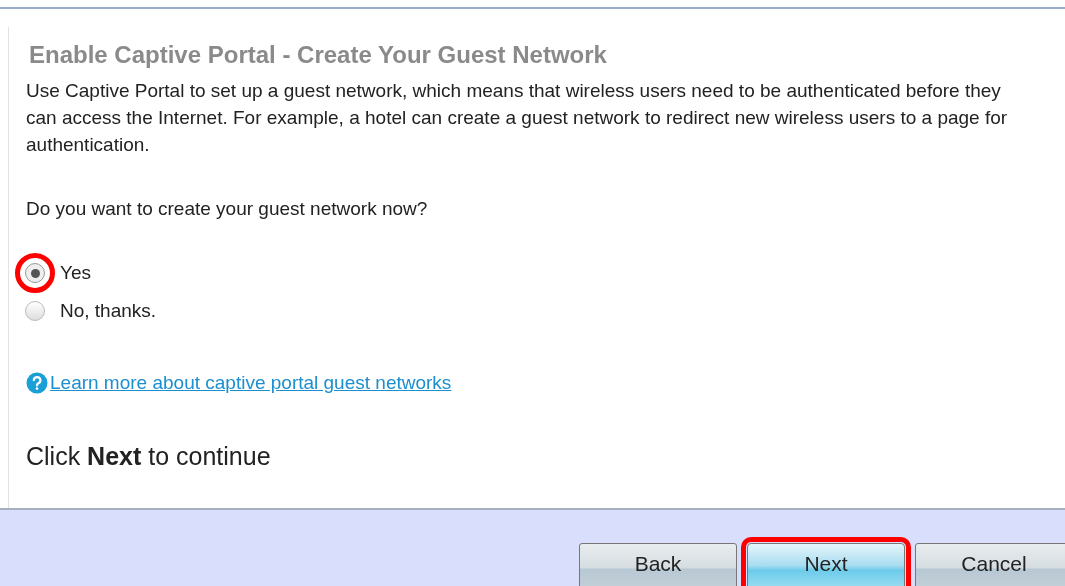 This screenshot has height=586, width=1065. I want to click on option-label: Yes, so click(75, 273).